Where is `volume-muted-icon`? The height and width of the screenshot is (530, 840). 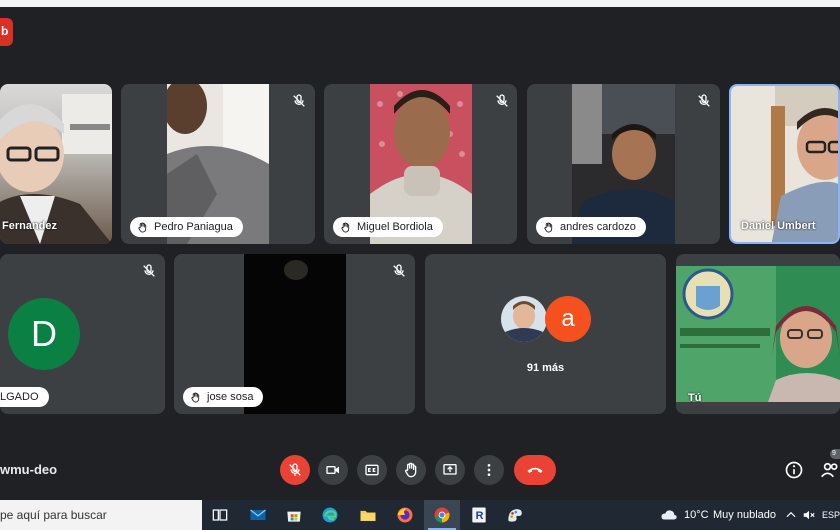
volume-muted-icon is located at coordinates (809, 515).